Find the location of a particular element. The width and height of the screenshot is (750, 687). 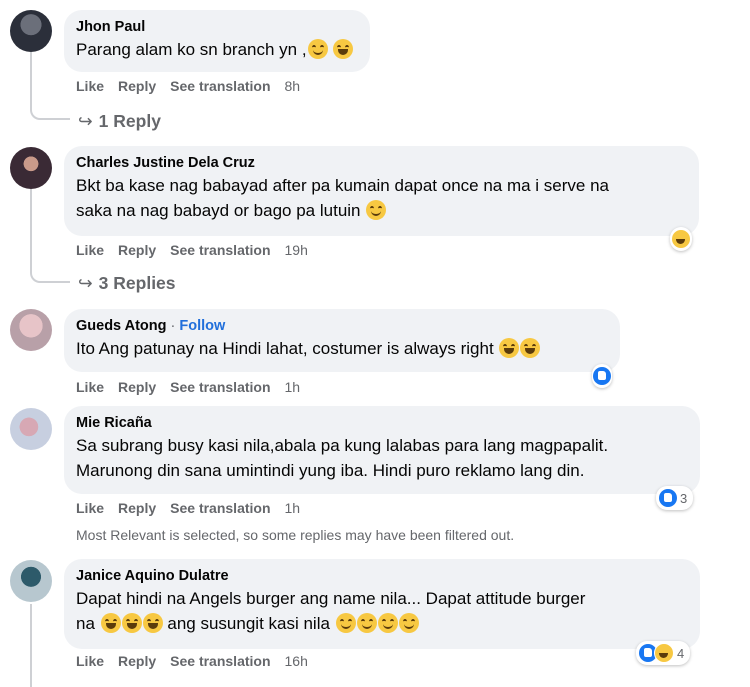

comment-text: Parang alam ko sn branch yn , is located at coordinates (217, 49).